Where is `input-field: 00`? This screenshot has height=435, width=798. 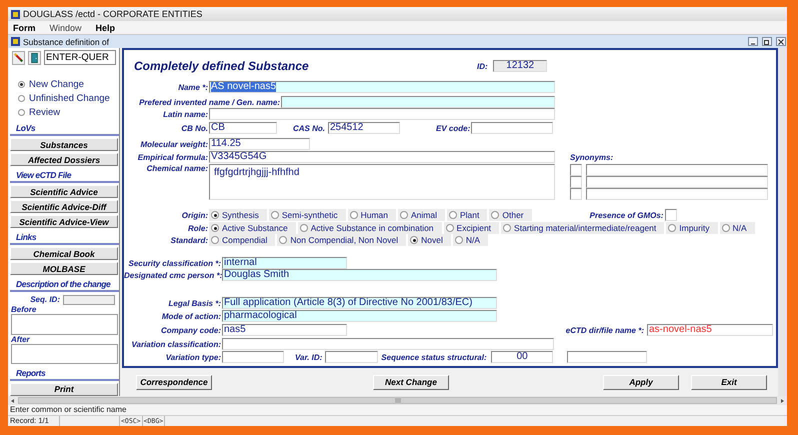 input-field: 00 is located at coordinates (521, 357).